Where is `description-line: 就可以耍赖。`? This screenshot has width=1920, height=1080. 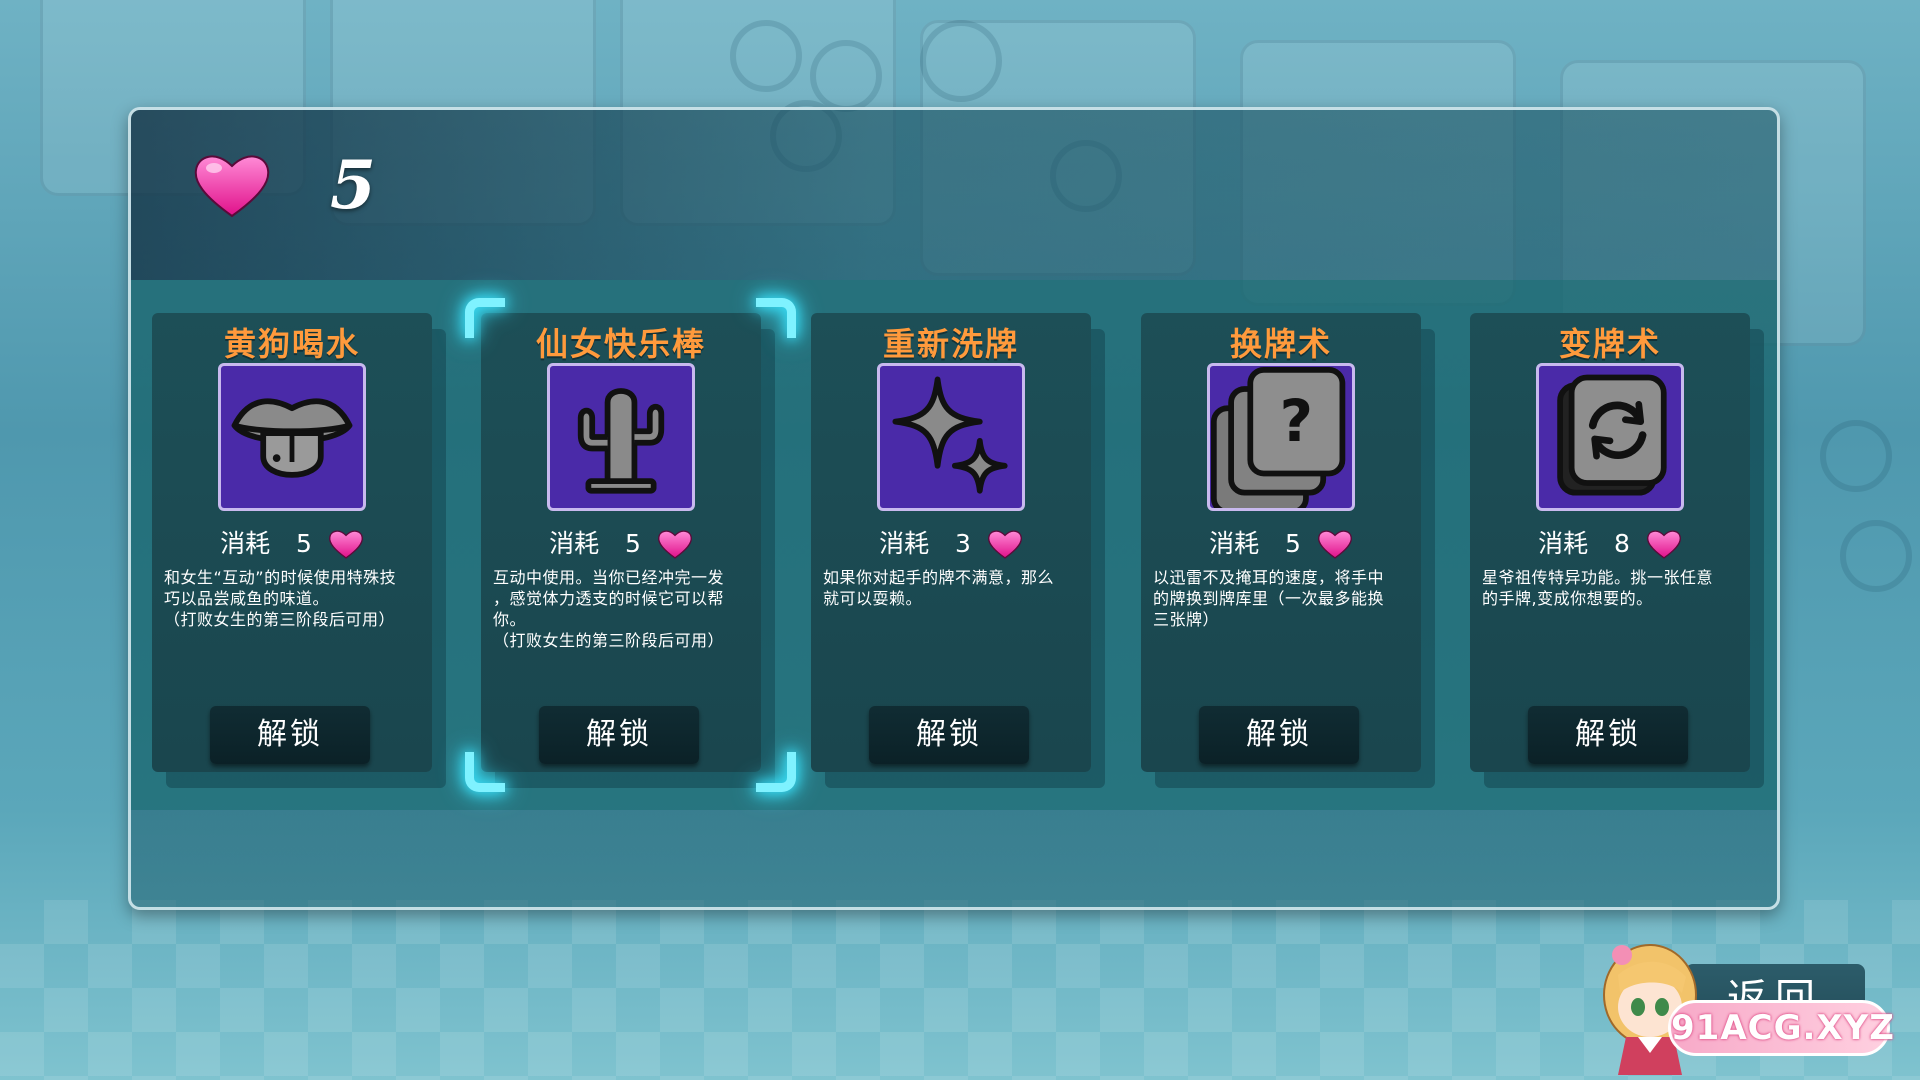
description-line: 就可以耍赖。 is located at coordinates (873, 598).